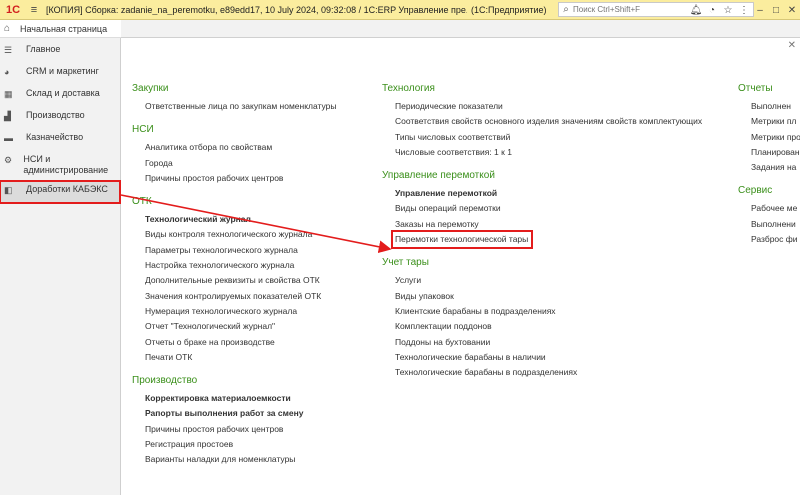 The width and height of the screenshot is (800, 495). I want to click on nav-link: Варианты наладки для номенклатуры, so click(234, 459).